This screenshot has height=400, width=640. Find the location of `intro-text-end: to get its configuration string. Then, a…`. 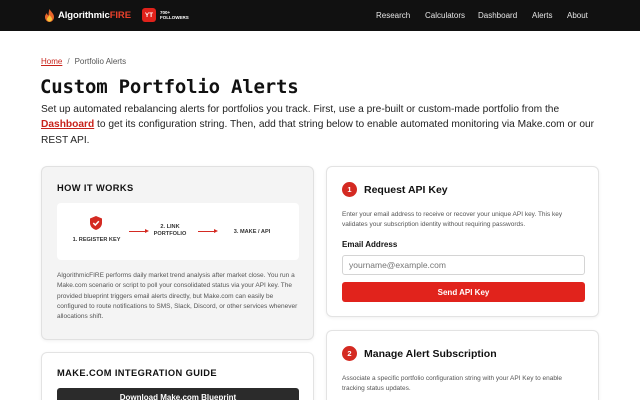

intro-text-end: to get its configuration string. Then, a… is located at coordinates (318, 132).